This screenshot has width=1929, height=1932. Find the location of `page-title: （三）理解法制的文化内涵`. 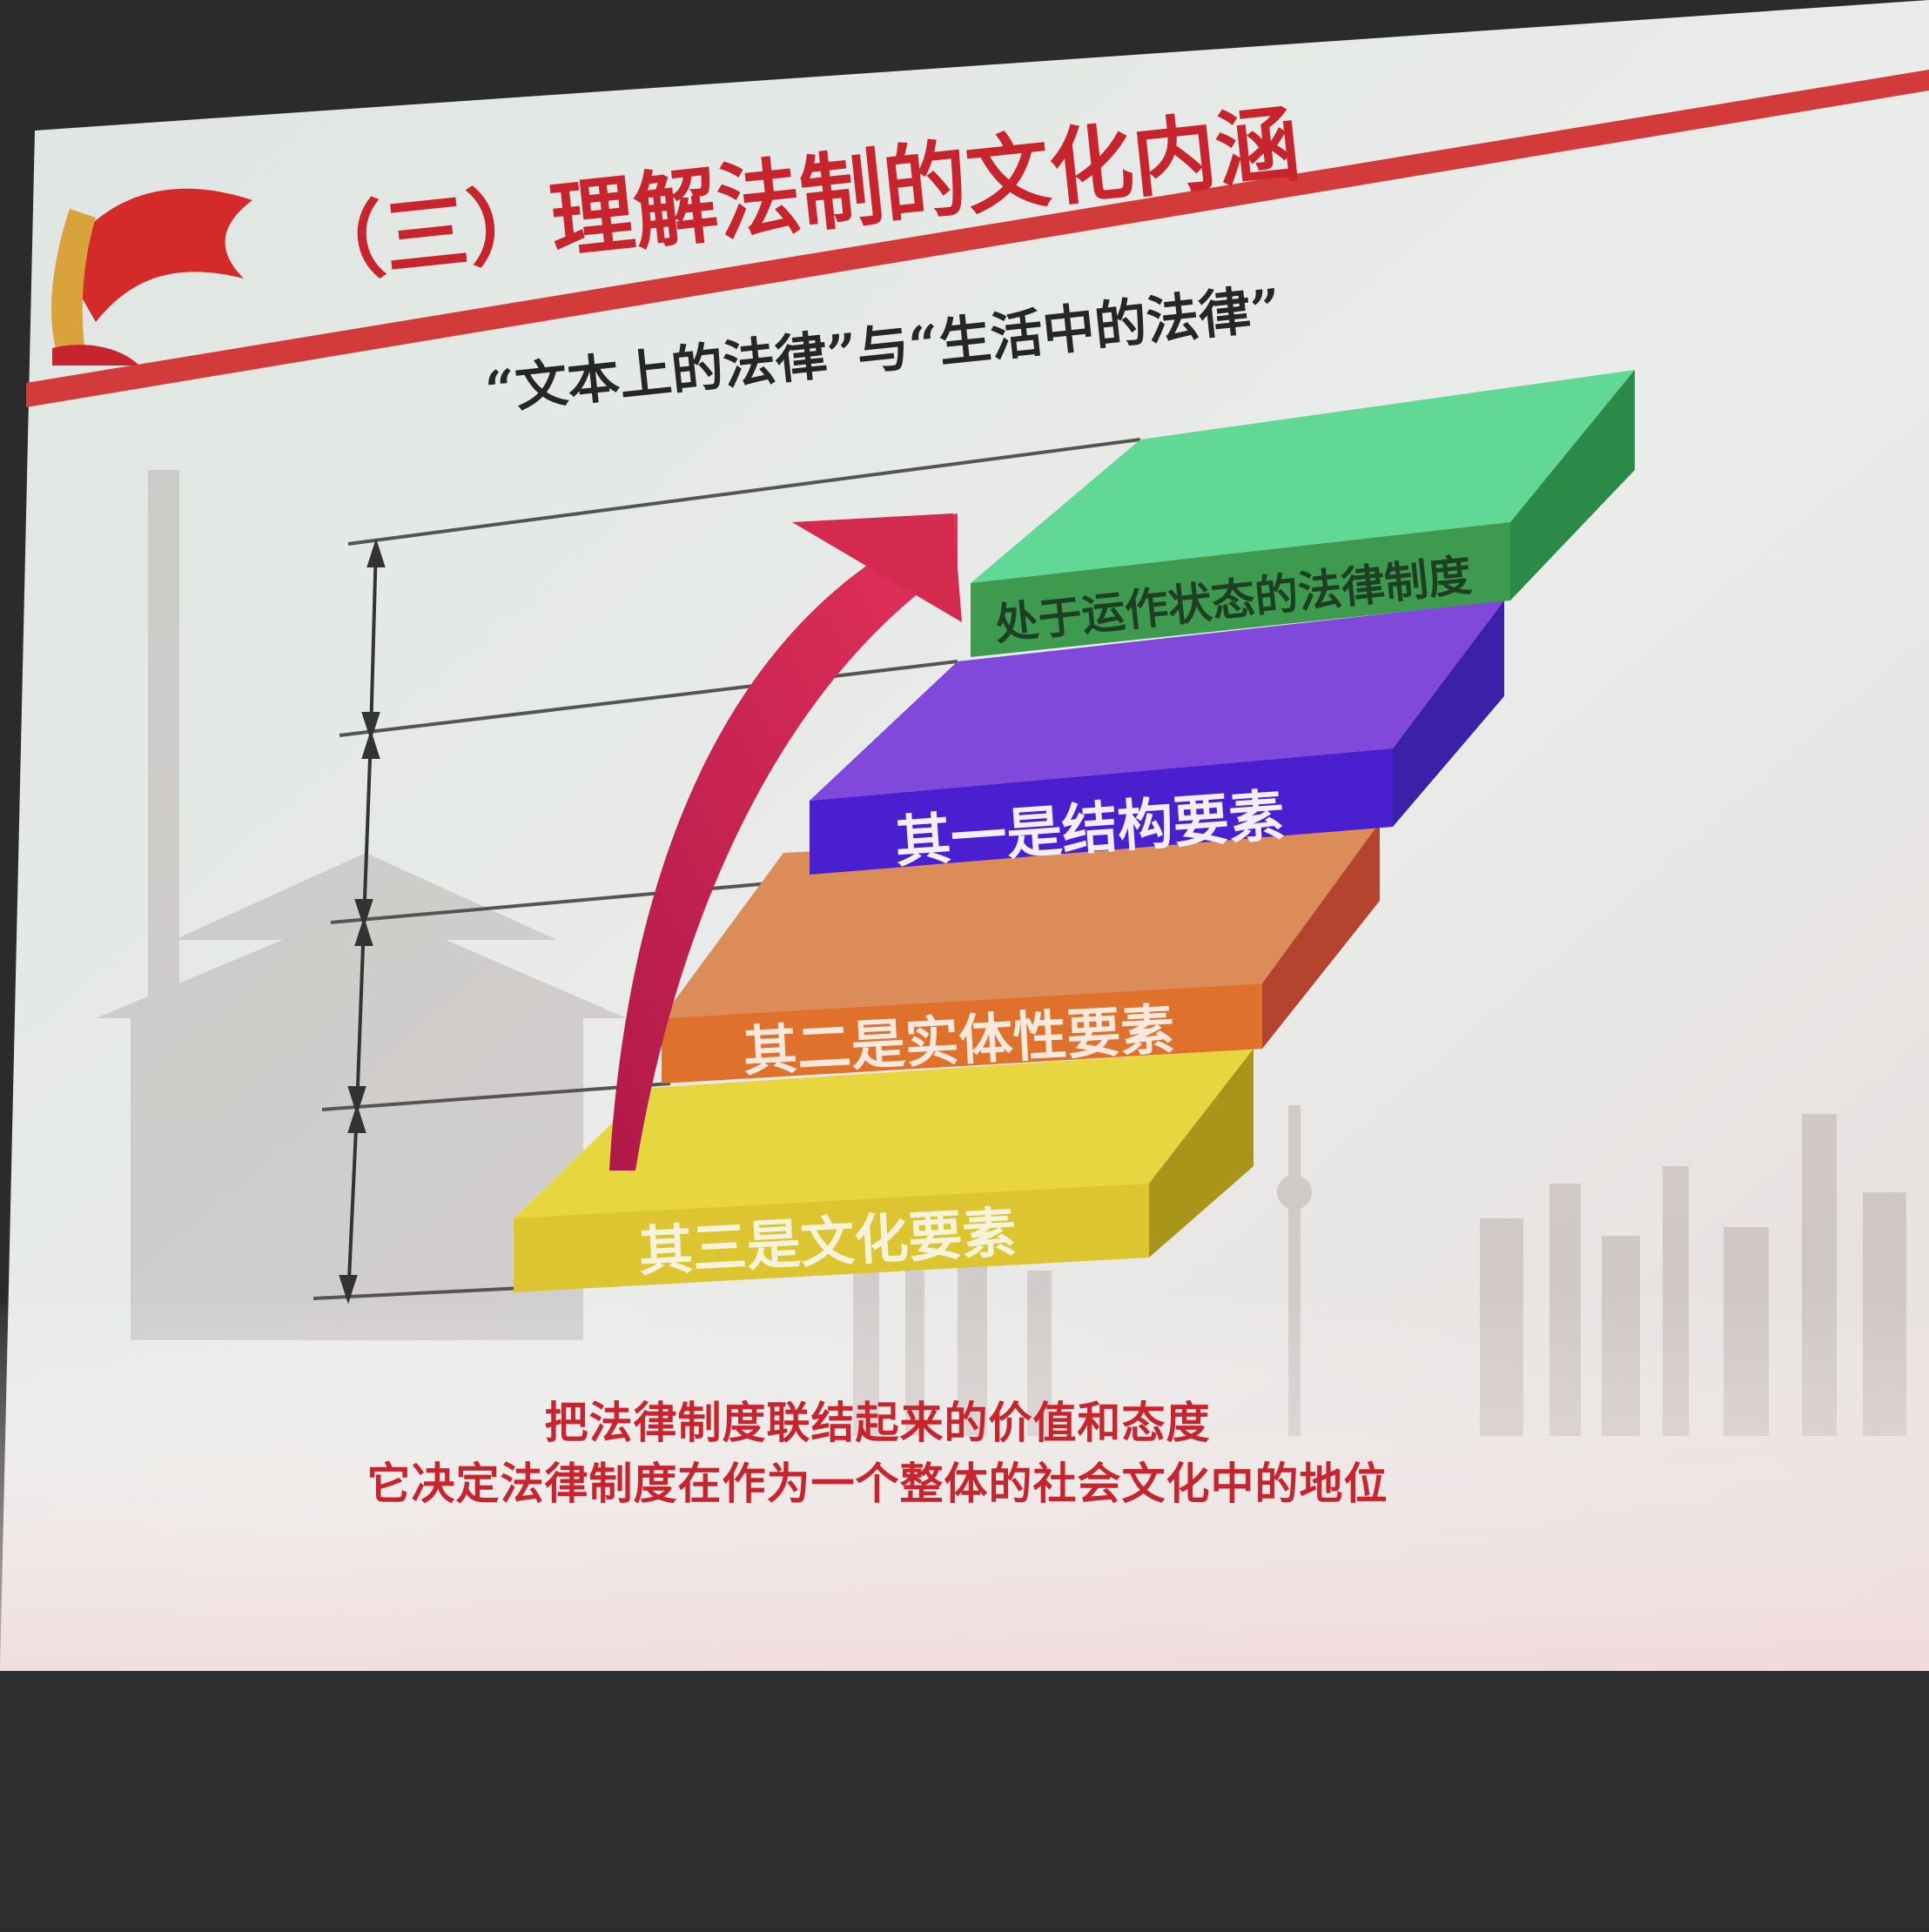

page-title: （三）理解法制的文化内涵 is located at coordinates (800, 196).